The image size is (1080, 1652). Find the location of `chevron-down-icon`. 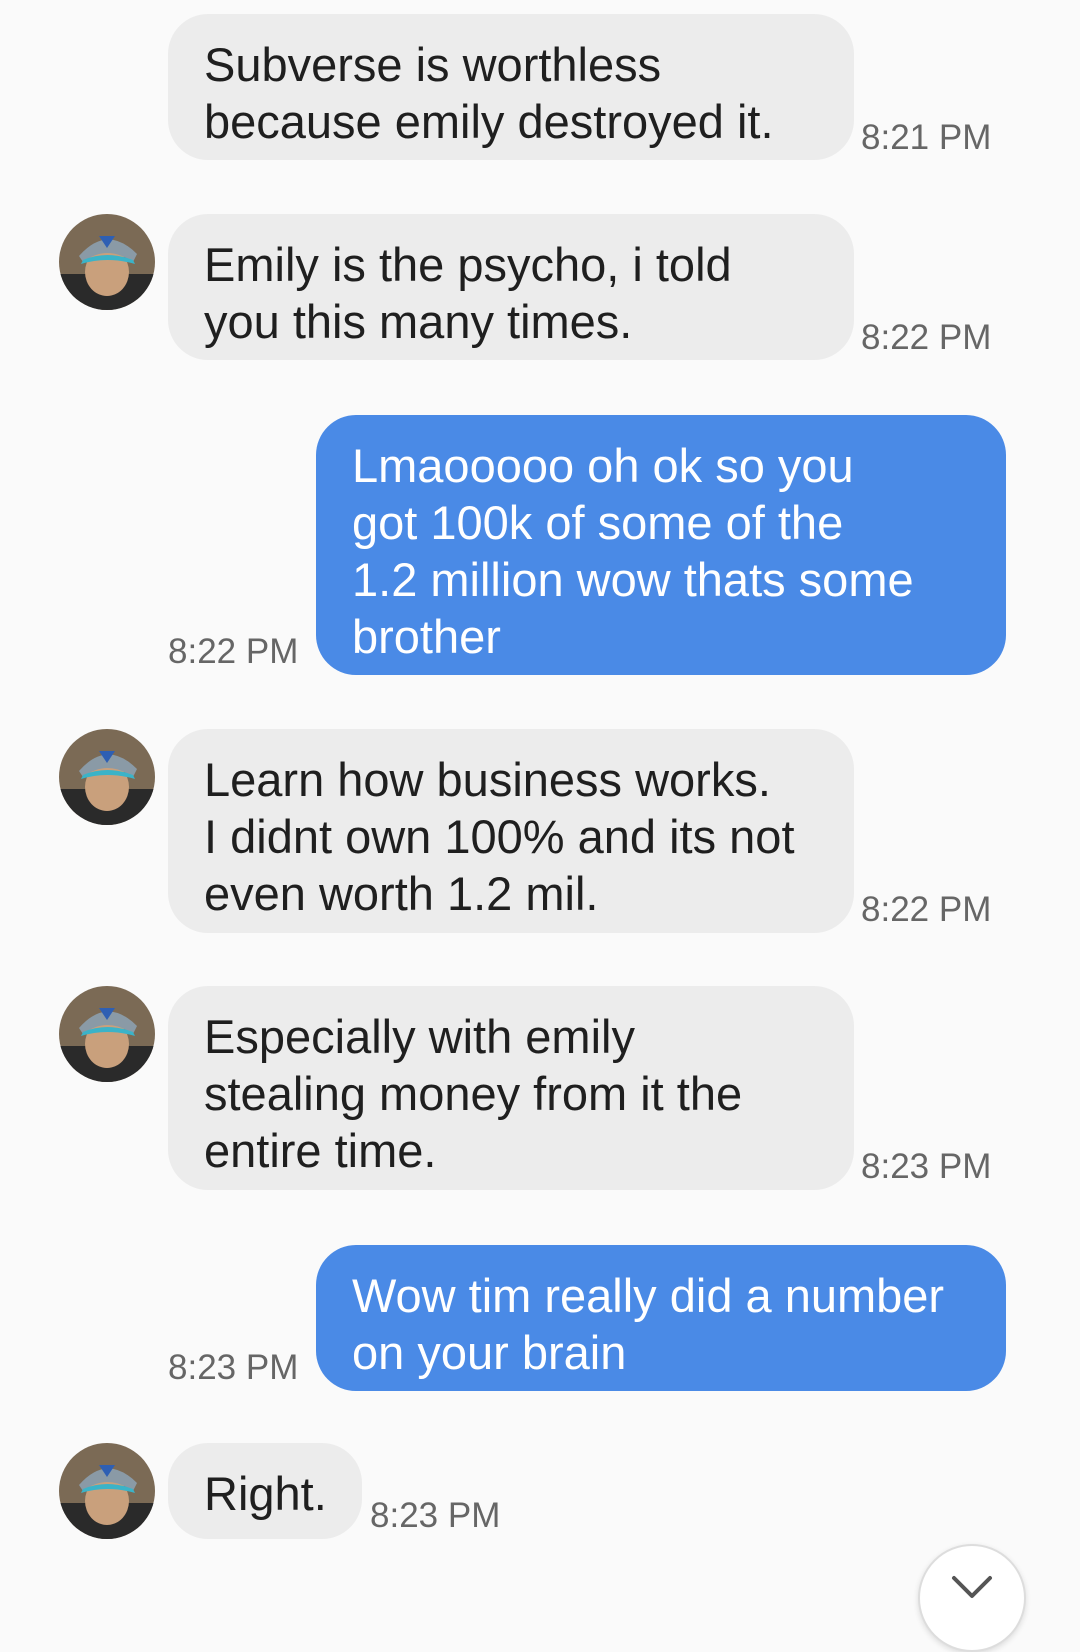

chevron-down-icon is located at coordinates (972, 1587).